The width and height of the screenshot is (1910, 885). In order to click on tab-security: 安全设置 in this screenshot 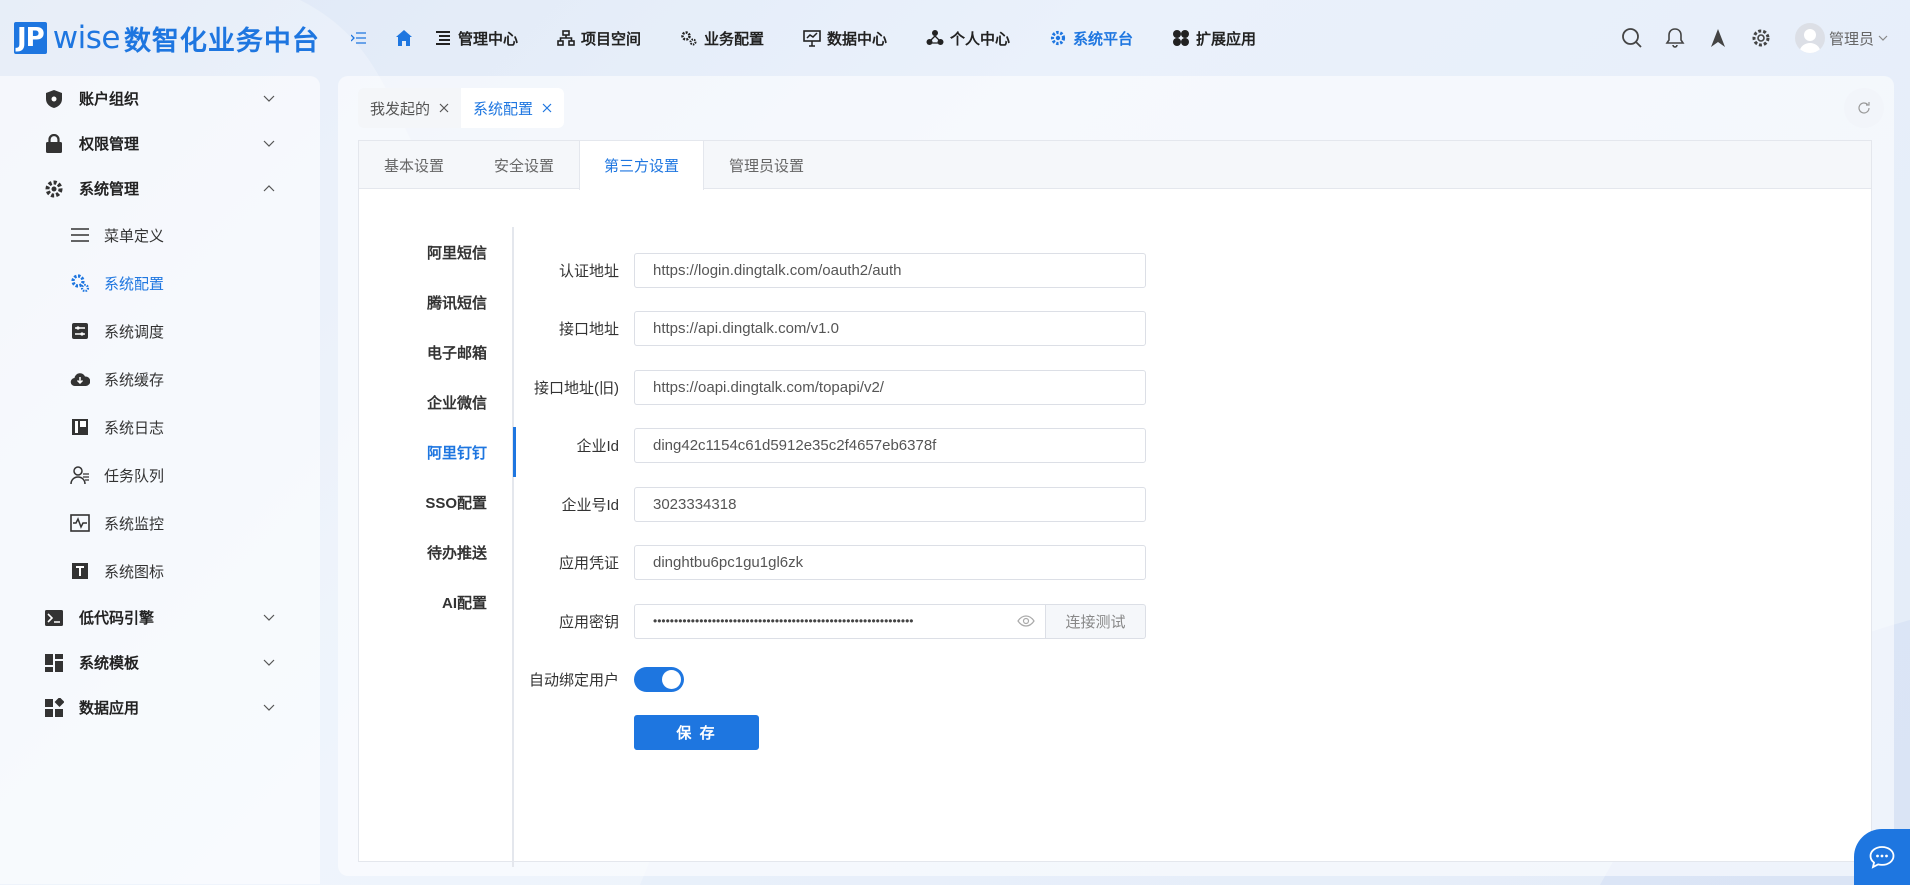, I will do `click(524, 165)`.